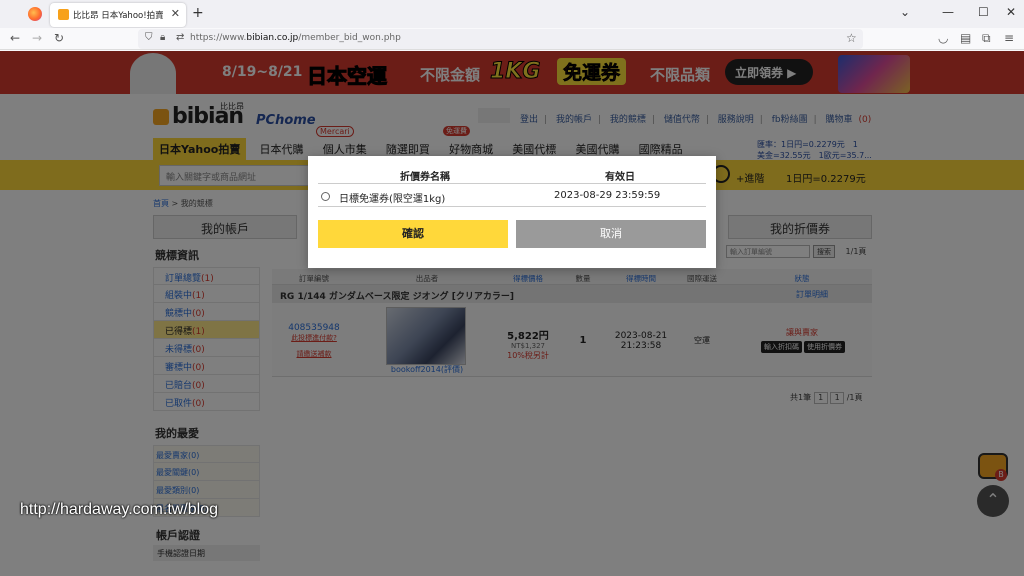 The image size is (1024, 576). What do you see at coordinates (620, 177) in the screenshot?
I see `coupon-valid-header: 有效日` at bounding box center [620, 177].